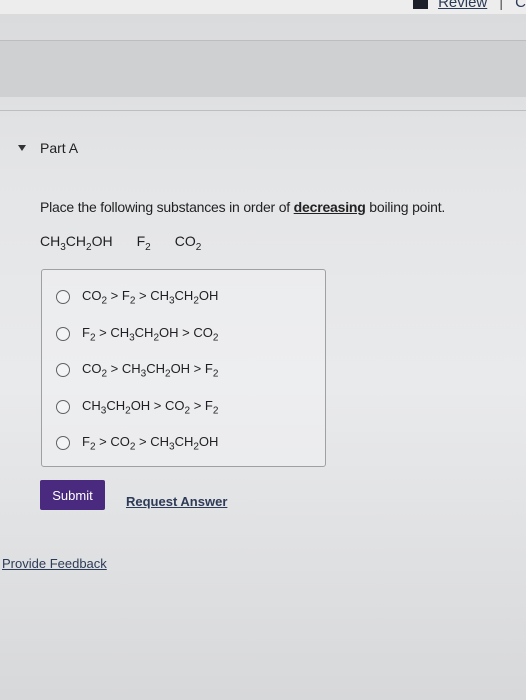 The image size is (526, 700). What do you see at coordinates (405, 207) in the screenshot?
I see `question-suffix: boiling point.` at bounding box center [405, 207].